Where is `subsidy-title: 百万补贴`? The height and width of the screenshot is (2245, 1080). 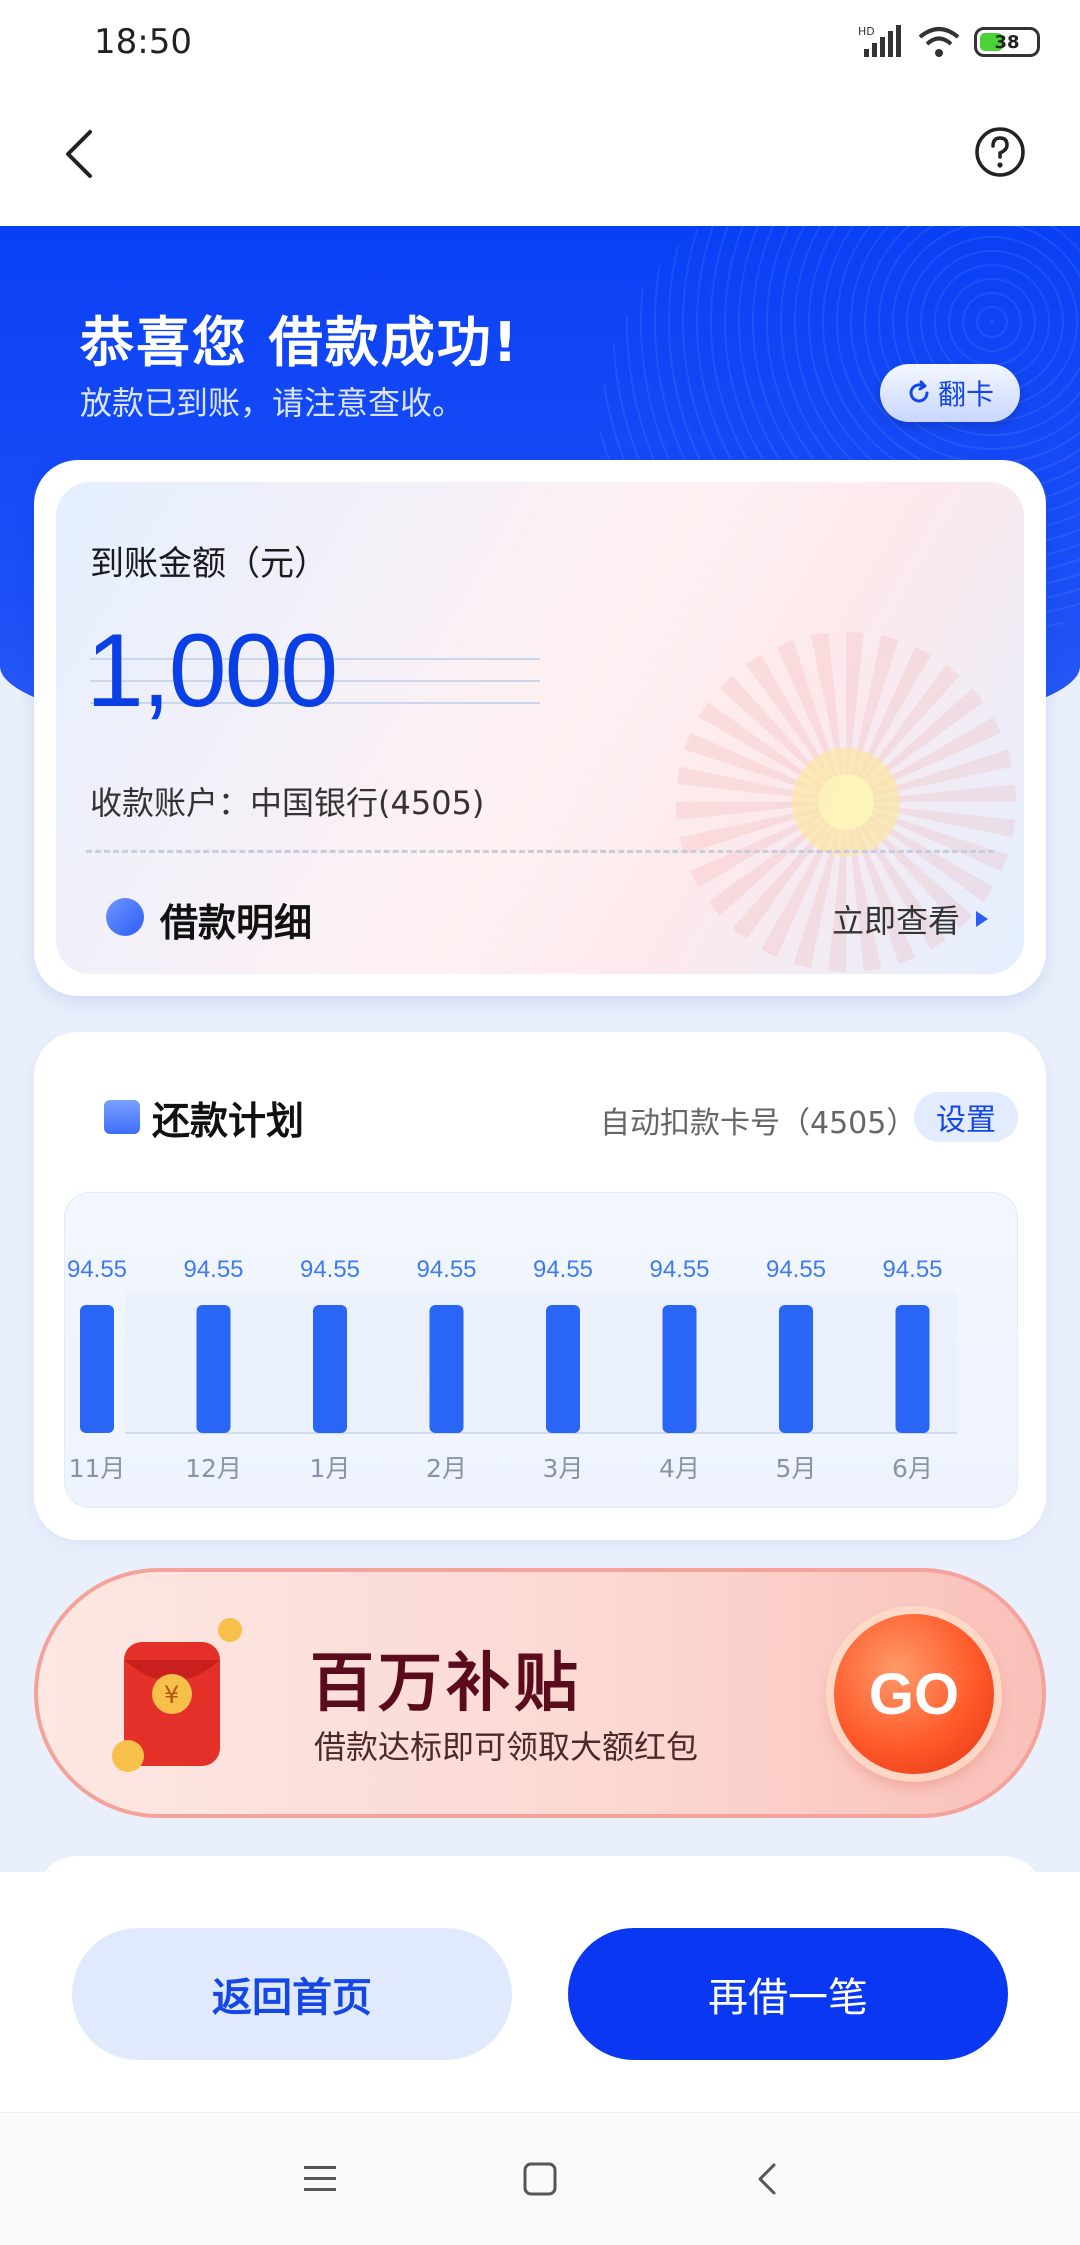 subsidy-title: 百万补贴 is located at coordinates (446, 1684).